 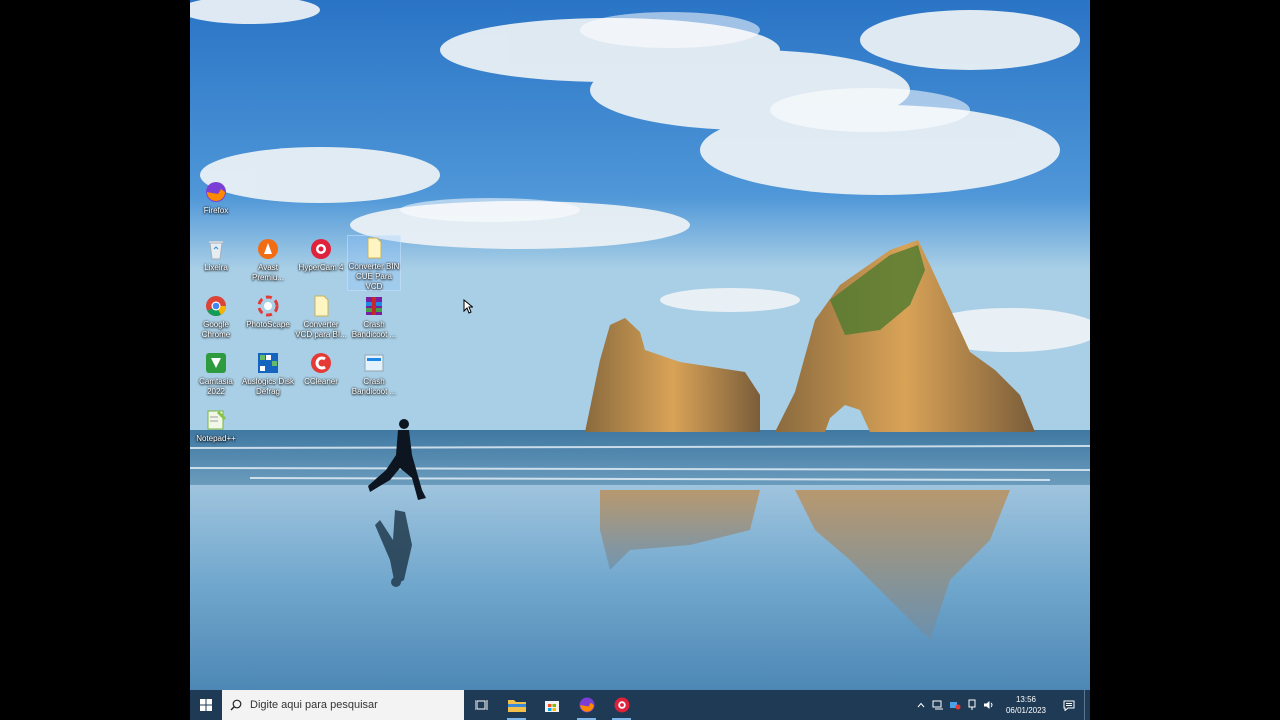 I want to click on taskbar-clock: 13:56 06/01/2023, so click(x=1026, y=705).